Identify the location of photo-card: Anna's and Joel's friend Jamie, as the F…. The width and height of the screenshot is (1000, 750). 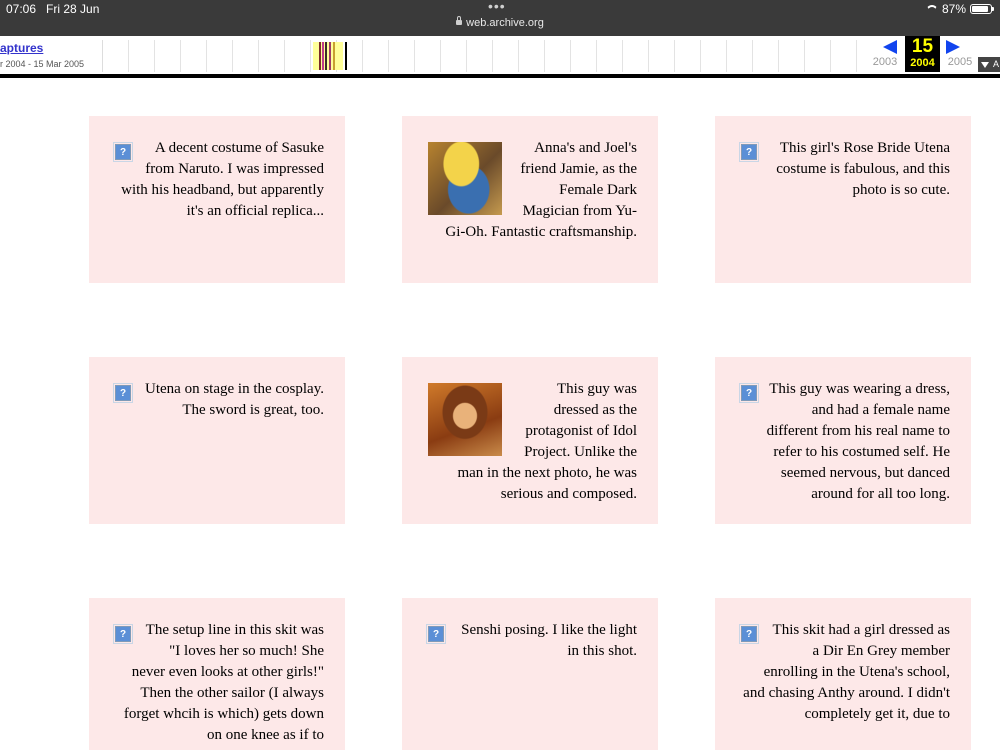
(530, 199).